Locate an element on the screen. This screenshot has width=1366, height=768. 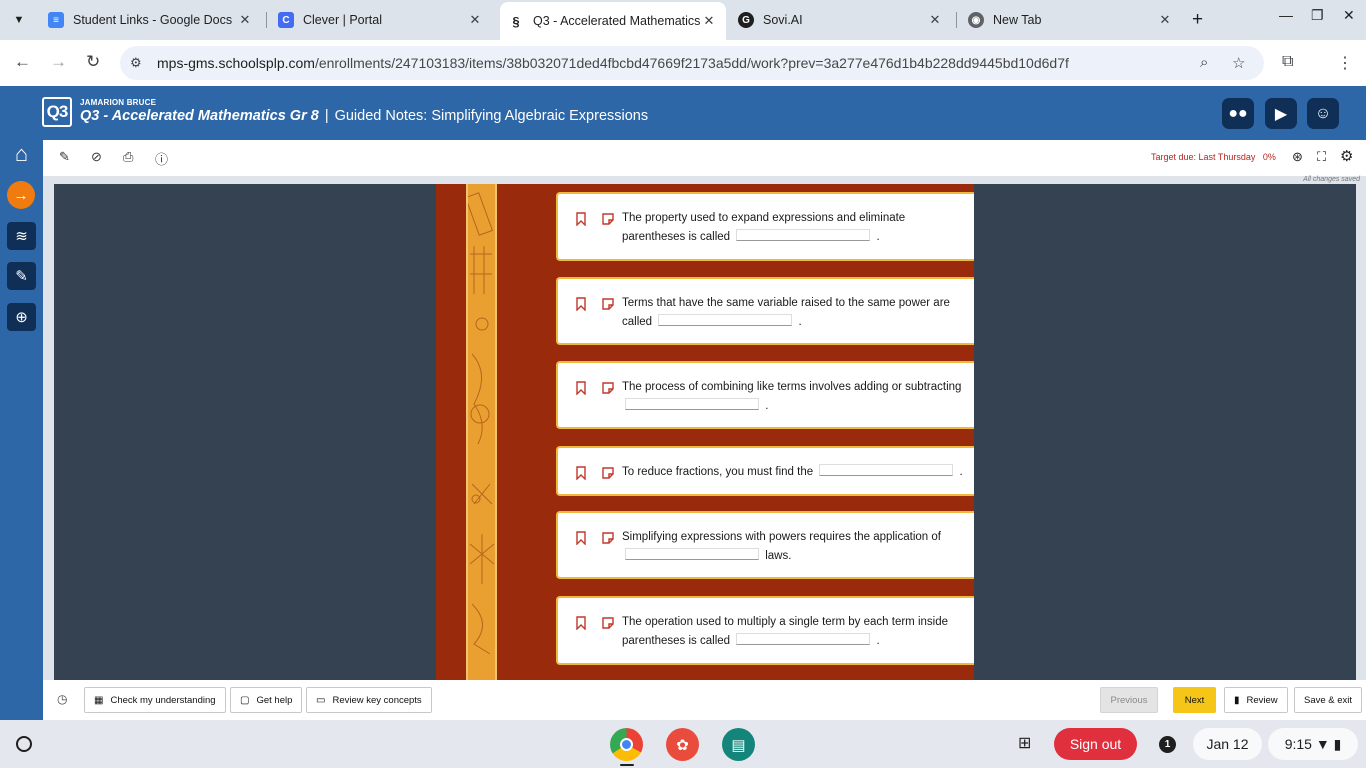
tab-clever: C Clever | Portal ✕ is located at coordinates (381, 20).